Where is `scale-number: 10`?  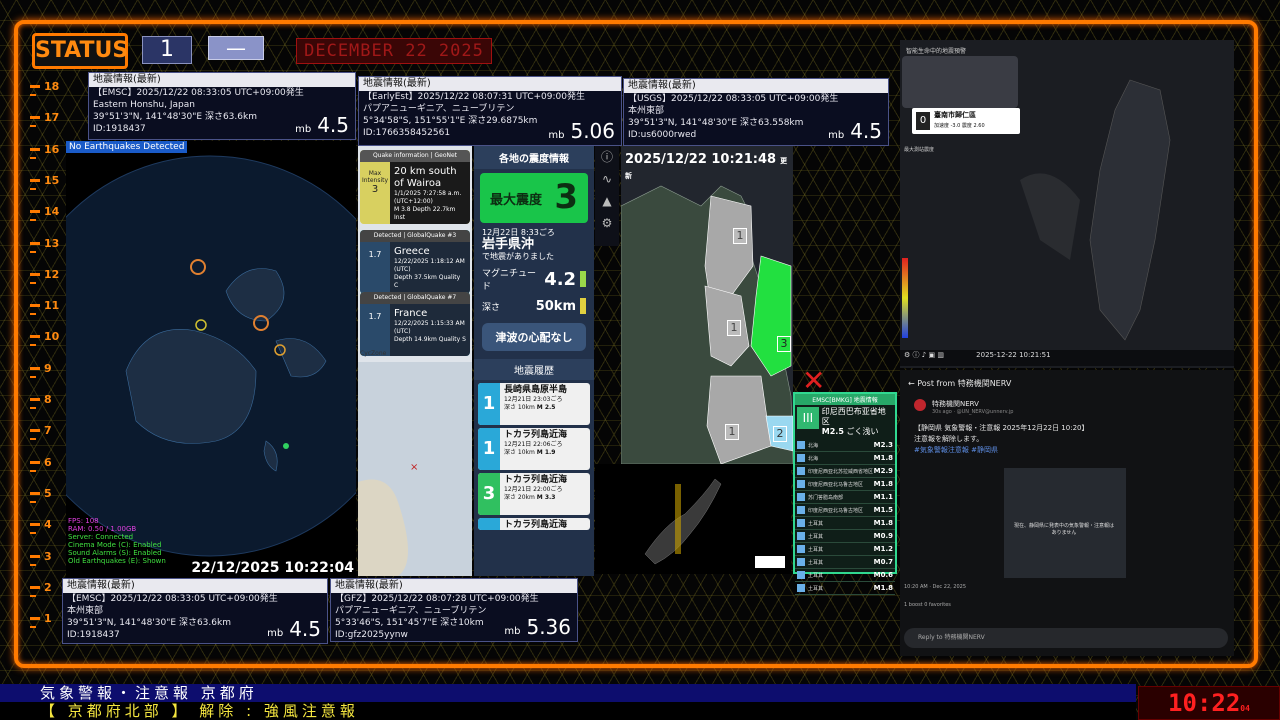 scale-number: 10 is located at coordinates (52, 337).